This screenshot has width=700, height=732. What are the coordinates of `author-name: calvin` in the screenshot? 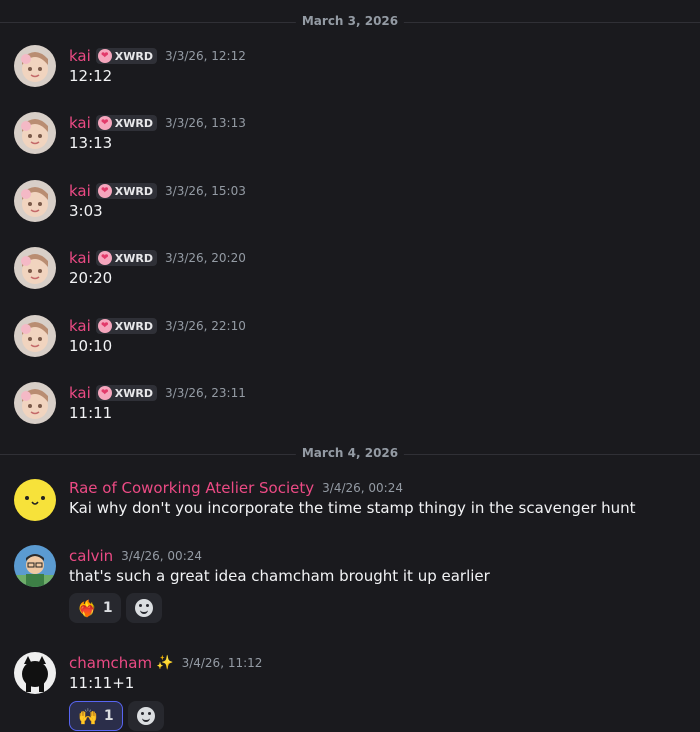 It's located at (91, 556).